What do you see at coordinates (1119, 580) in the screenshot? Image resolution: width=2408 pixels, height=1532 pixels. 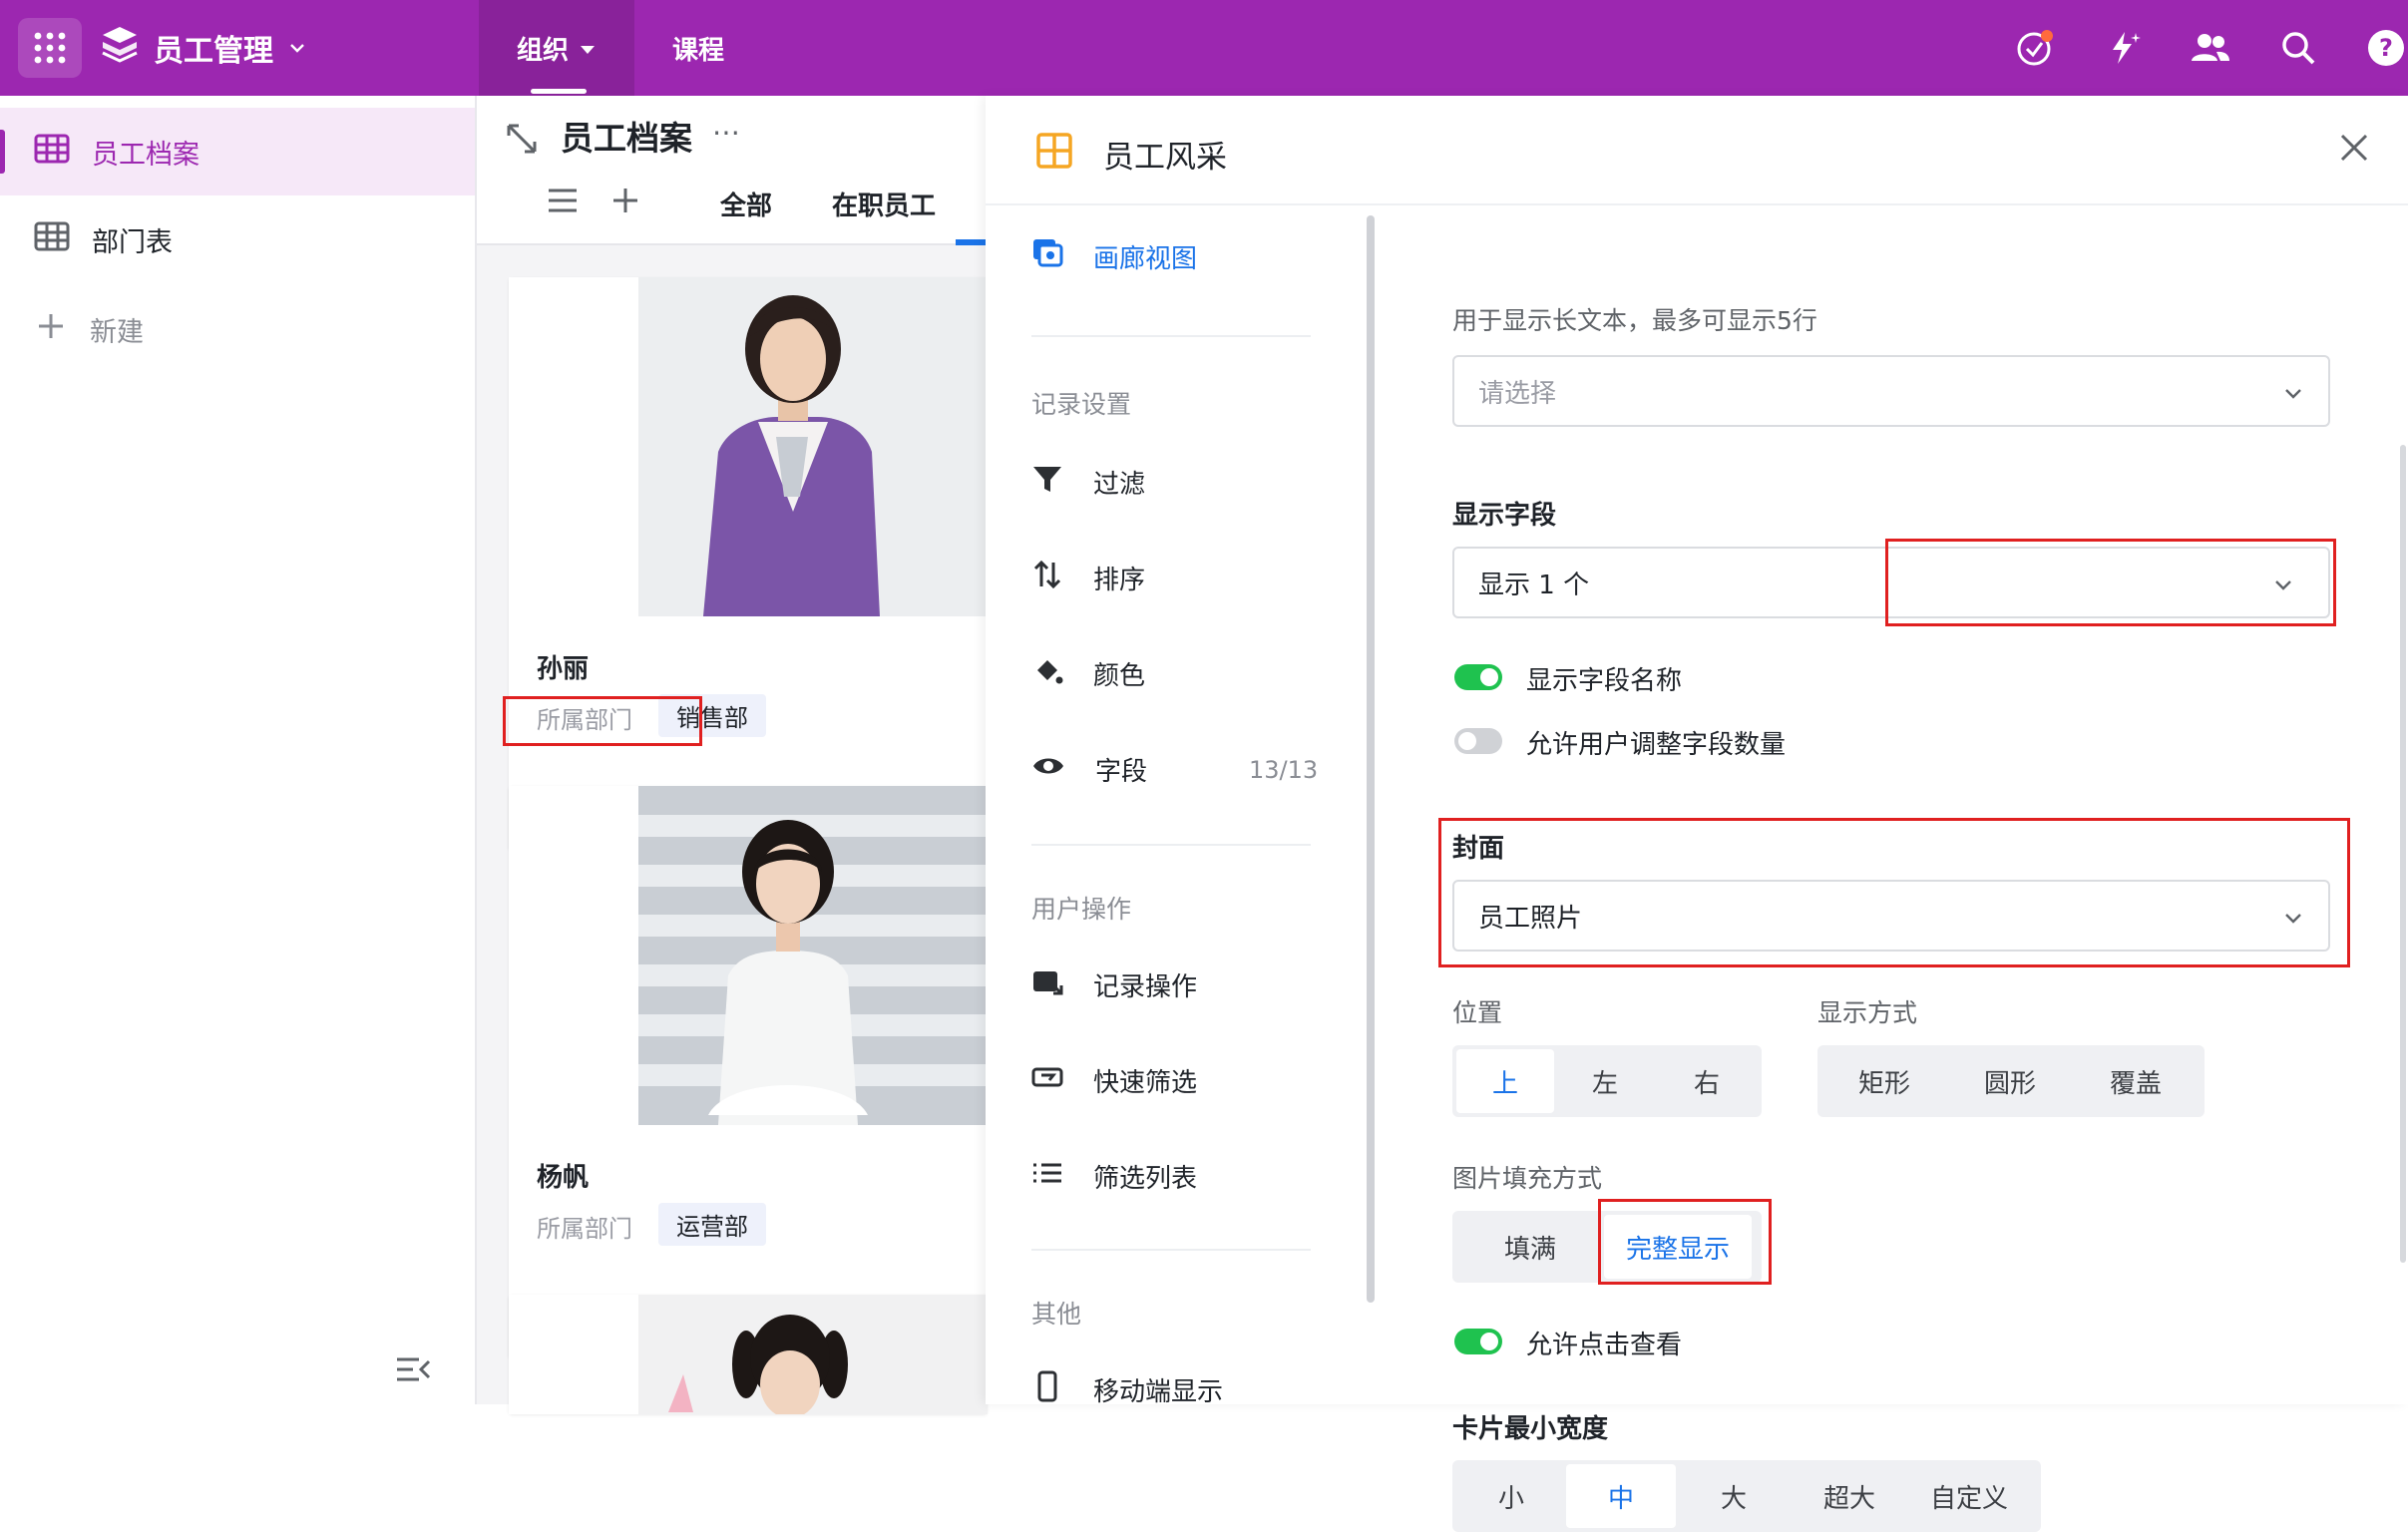 I see `nav-label: 排序` at bounding box center [1119, 580].